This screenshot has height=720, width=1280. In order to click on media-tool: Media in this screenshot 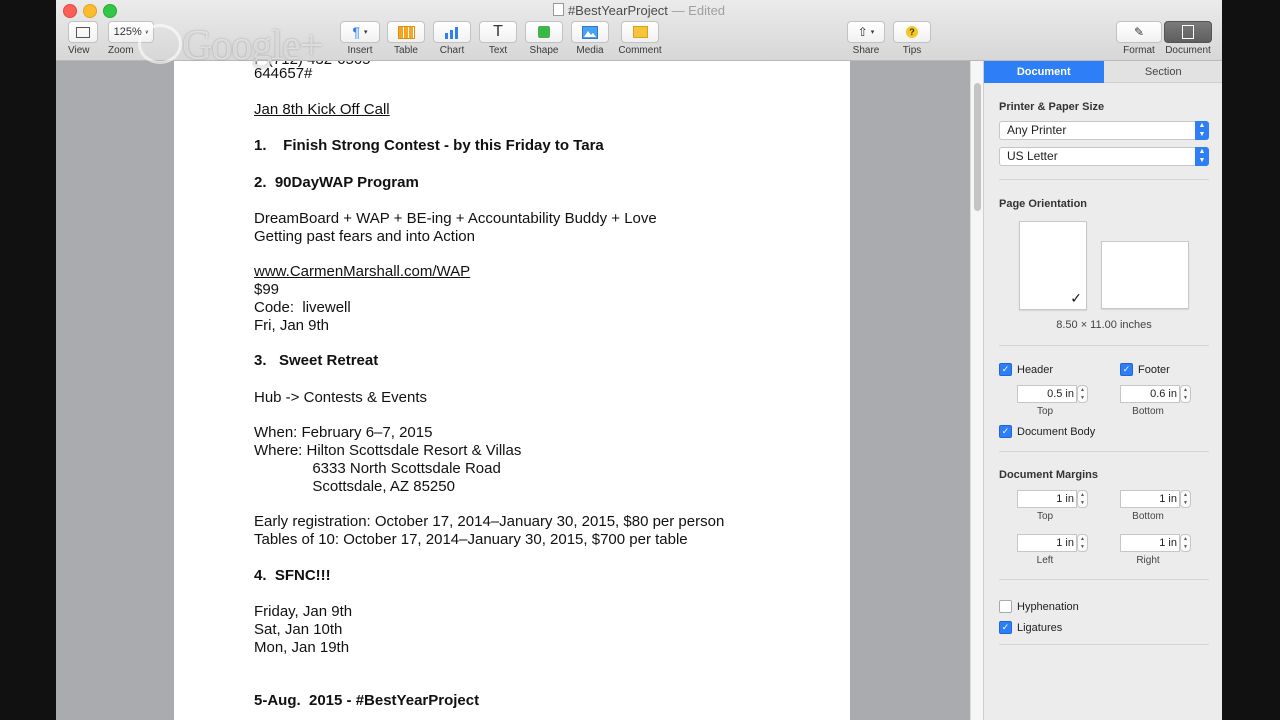, I will do `click(590, 38)`.